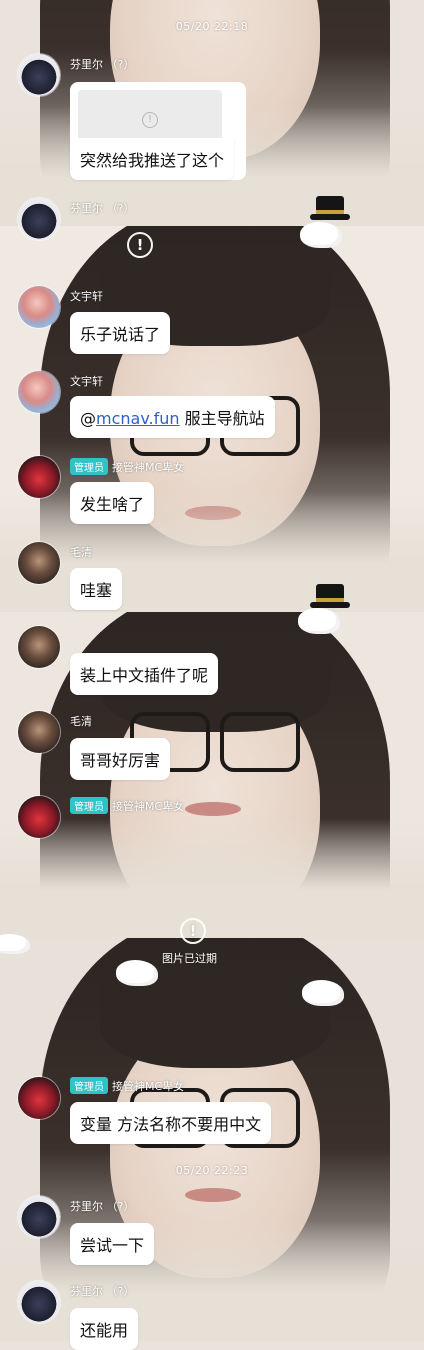  What do you see at coordinates (120, 759) in the screenshot?
I see `message-bubble: 哥哥好厉害` at bounding box center [120, 759].